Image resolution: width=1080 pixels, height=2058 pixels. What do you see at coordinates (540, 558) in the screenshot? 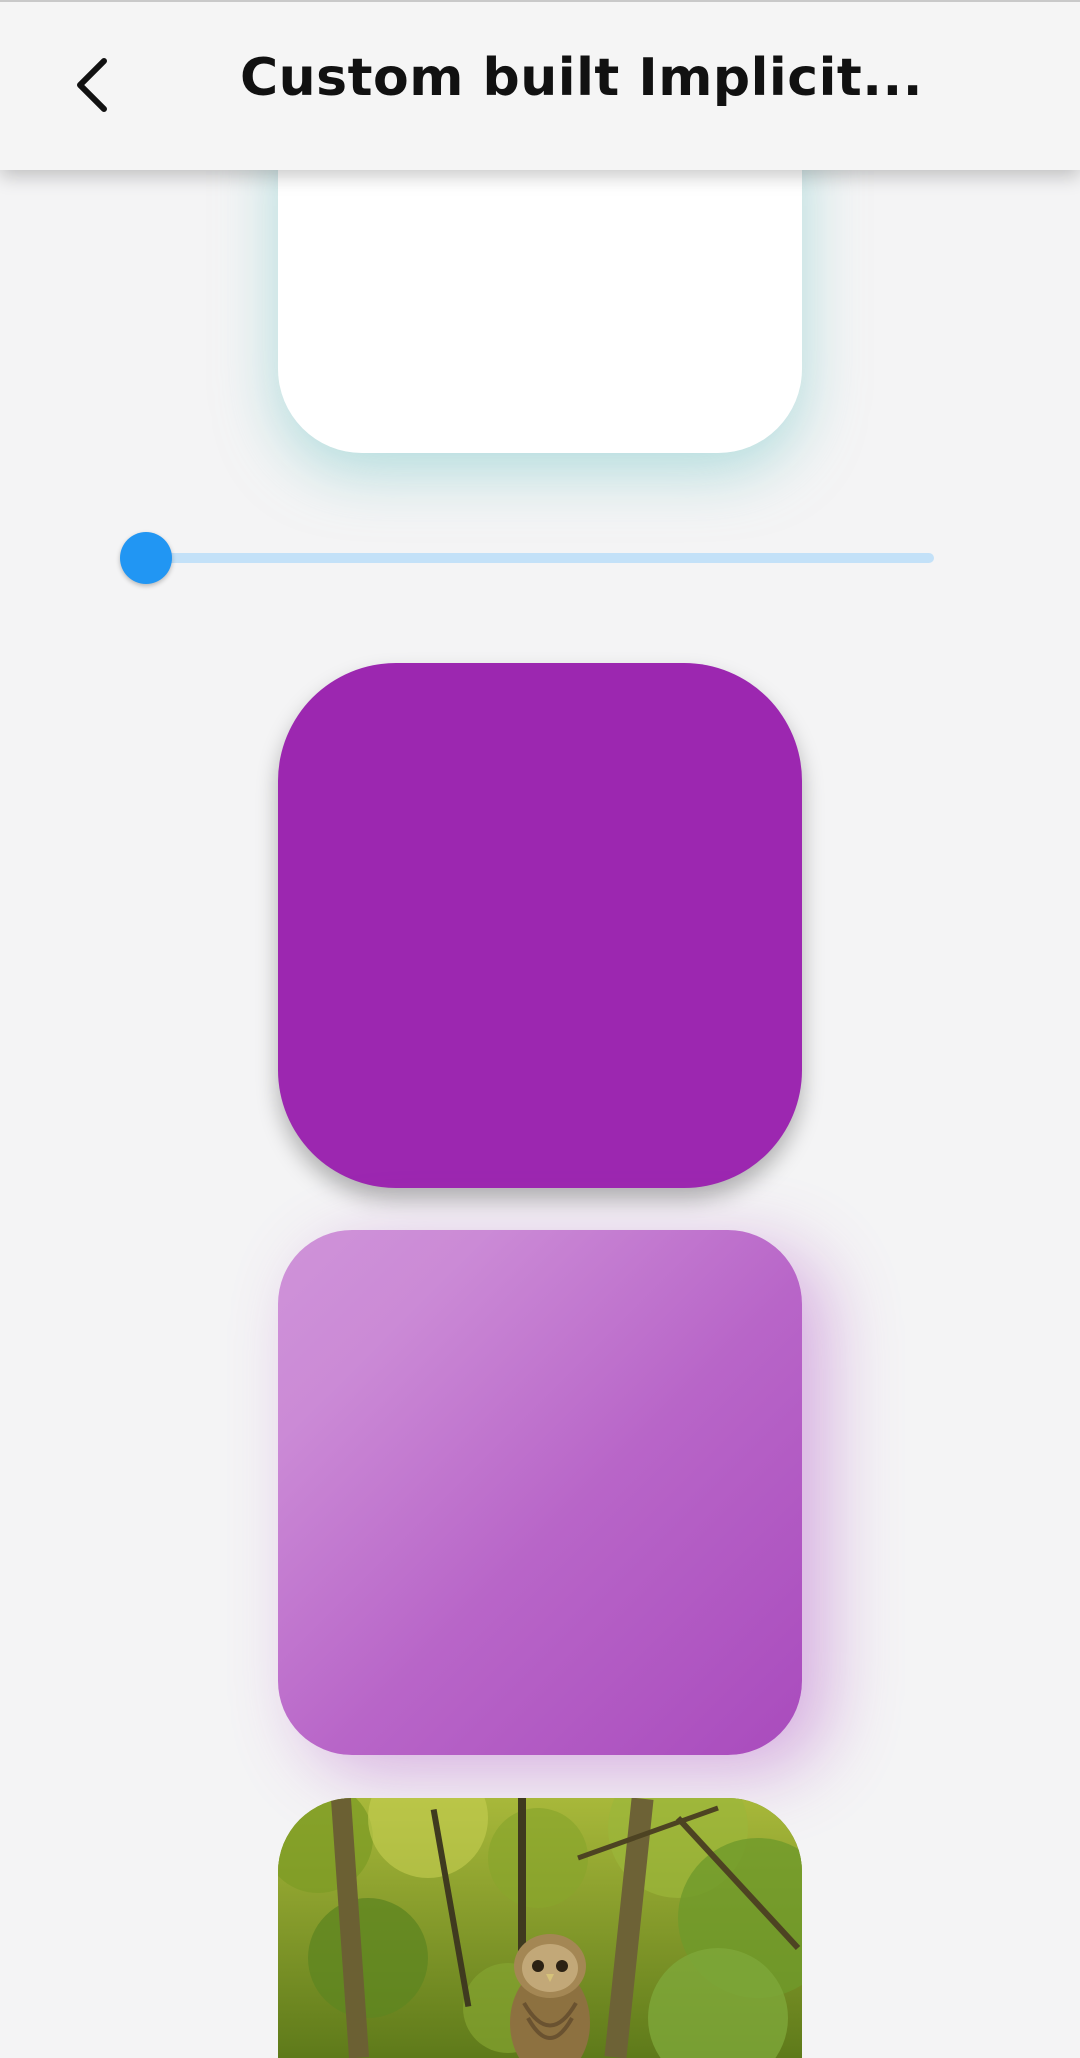
I see `slider-track` at bounding box center [540, 558].